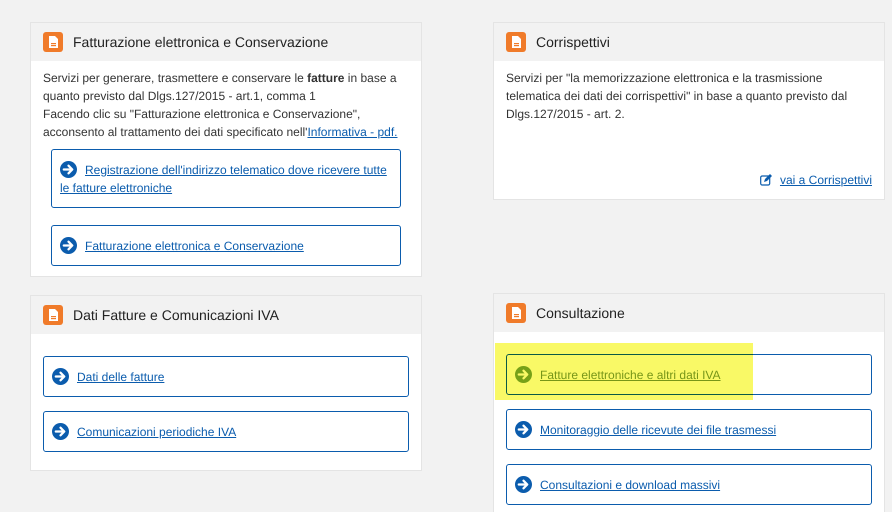 This screenshot has width=892, height=512. What do you see at coordinates (226, 245) in the screenshot?
I see `service-link: Fatturazione elettronica e Conservazione` at bounding box center [226, 245].